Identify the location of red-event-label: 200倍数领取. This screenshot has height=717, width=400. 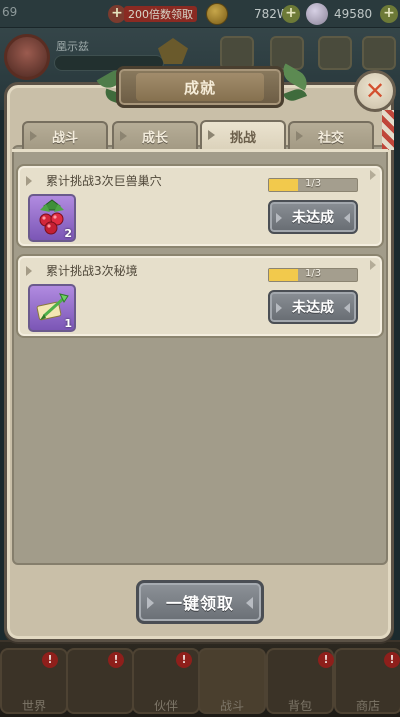
(160, 14).